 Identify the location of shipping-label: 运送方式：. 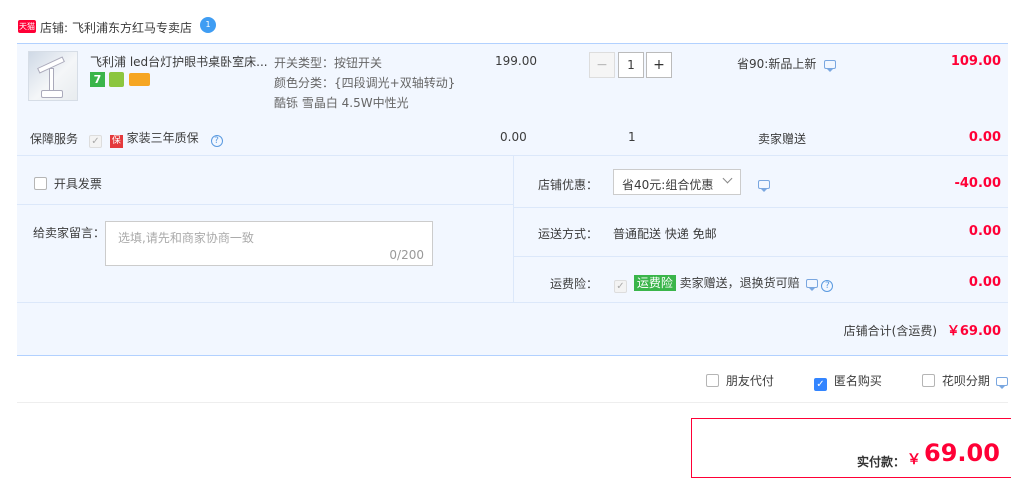
(568, 234).